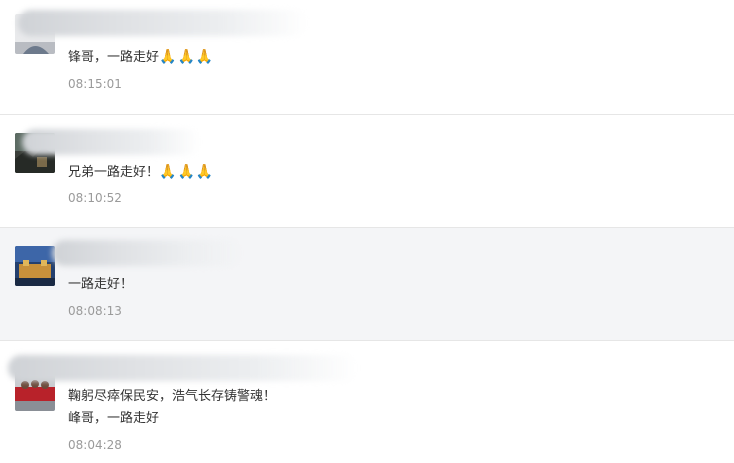 Image resolution: width=734 pixels, height=463 pixels. I want to click on comment-time: 08:04:28, so click(95, 445).